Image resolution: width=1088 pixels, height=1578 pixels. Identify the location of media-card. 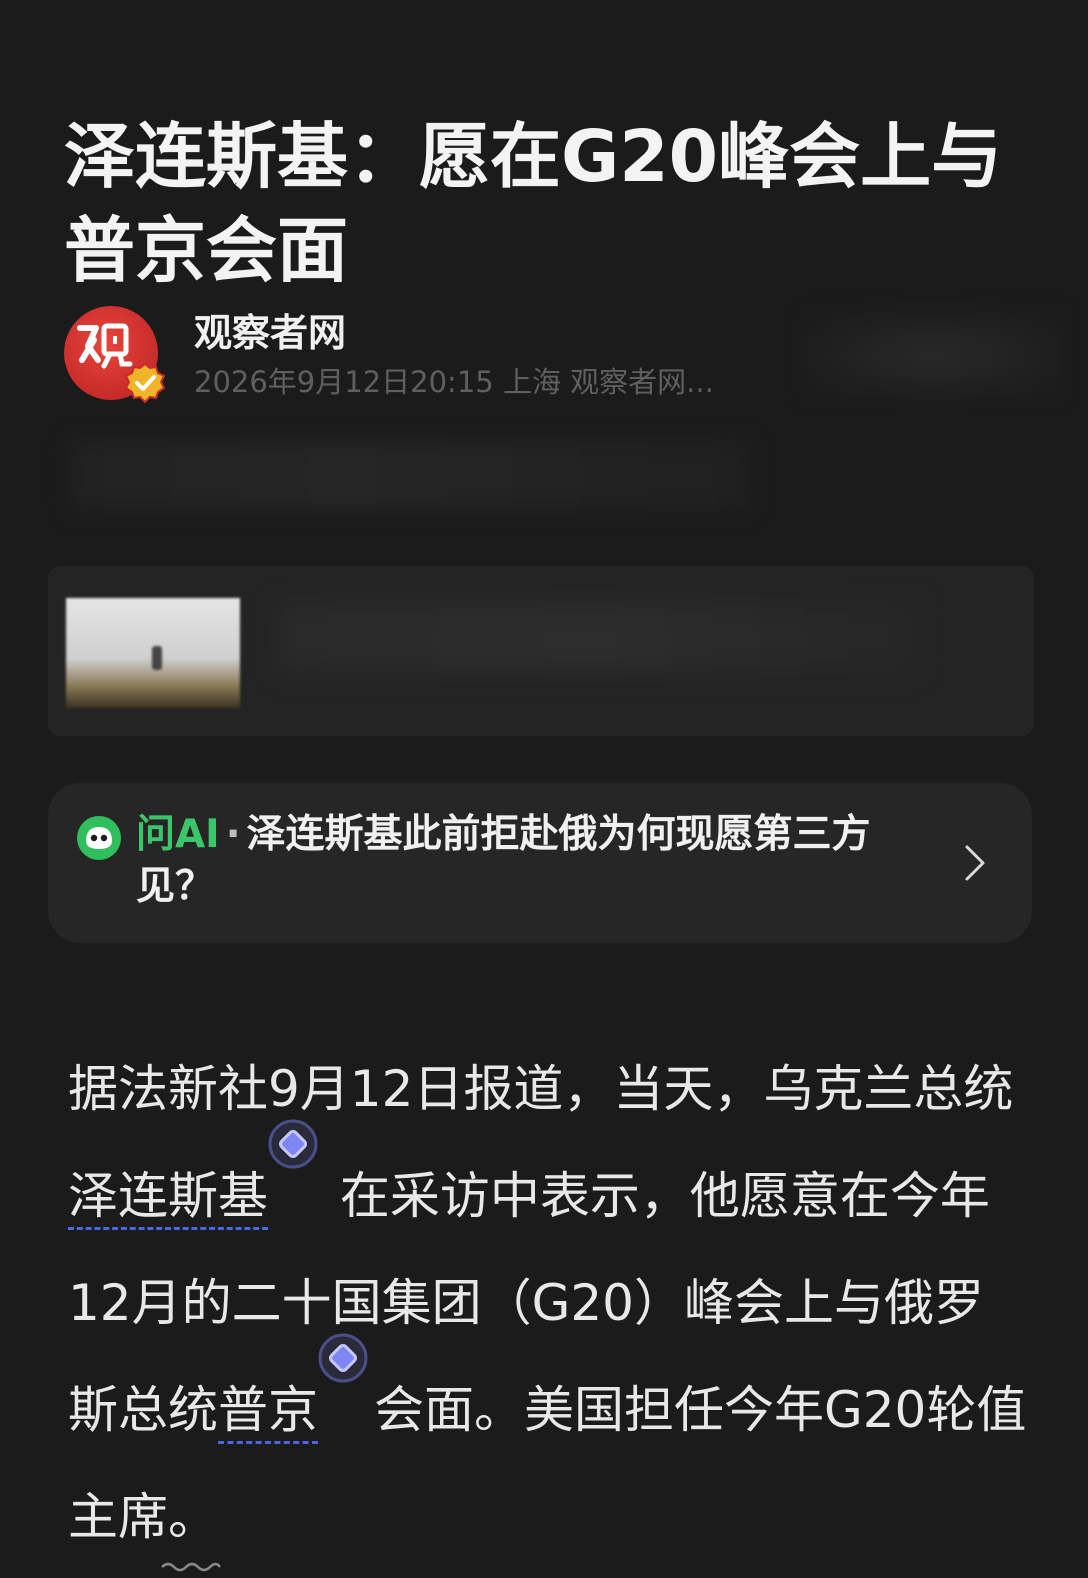
(541, 651).